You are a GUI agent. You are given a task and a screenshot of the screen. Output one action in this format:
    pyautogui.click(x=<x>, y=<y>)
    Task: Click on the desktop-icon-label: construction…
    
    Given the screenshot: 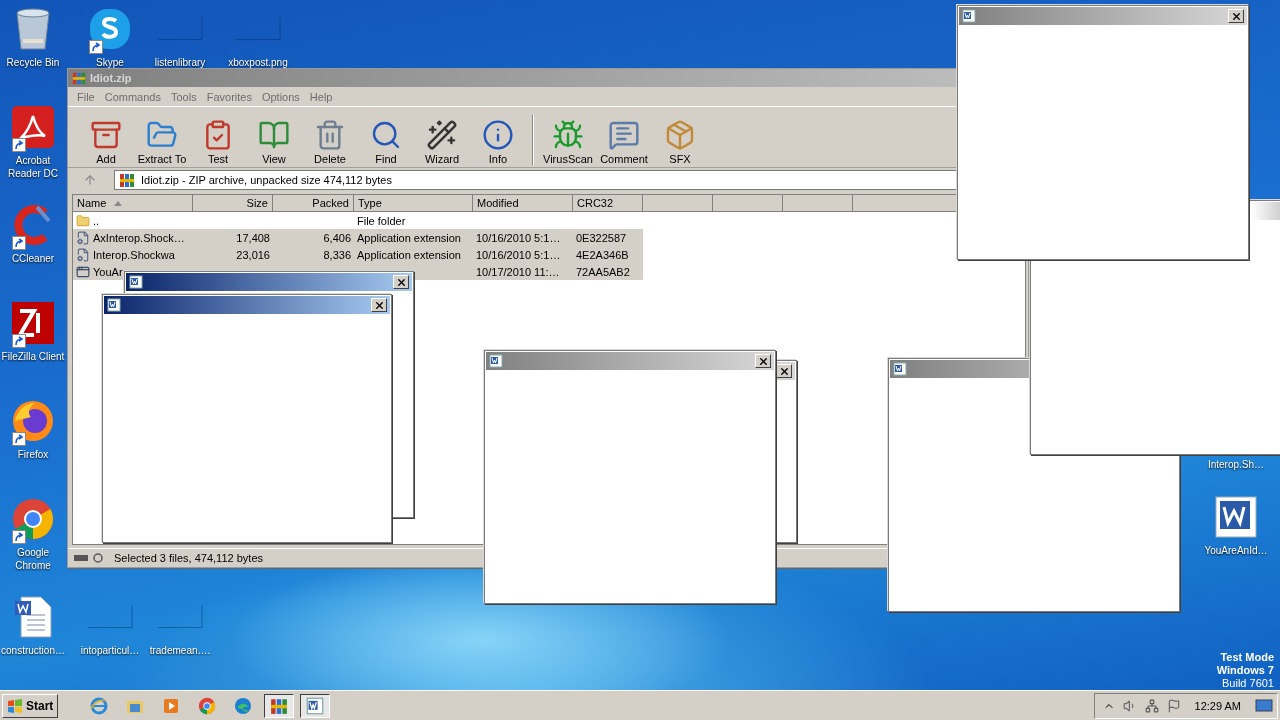 What is the action you would take?
    pyautogui.click(x=33, y=650)
    